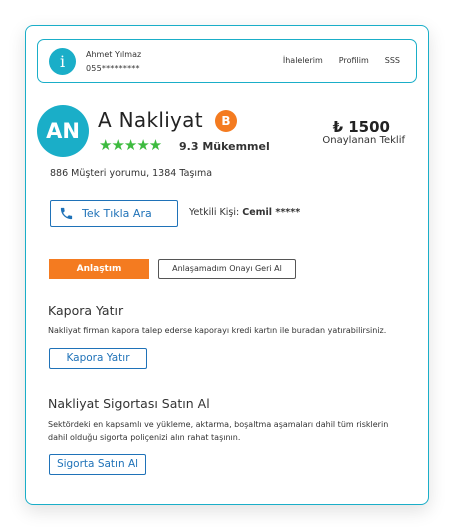 The height and width of the screenshot is (530, 454). Describe the element at coordinates (226, 121) in the screenshot. I see `company-level-badge: B` at that location.